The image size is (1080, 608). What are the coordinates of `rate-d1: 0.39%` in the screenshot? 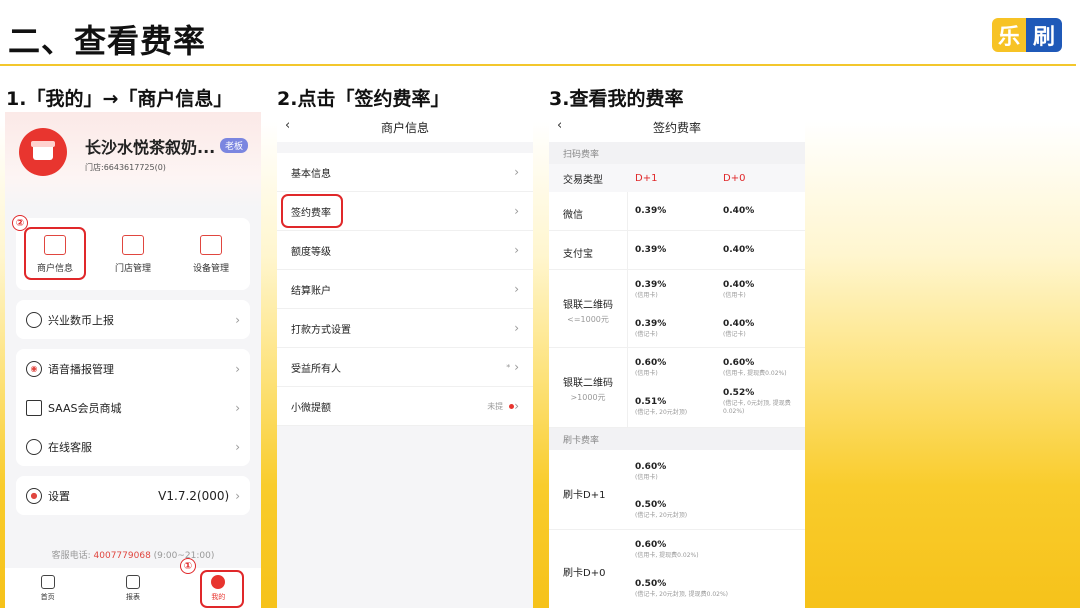 It's located at (651, 250).